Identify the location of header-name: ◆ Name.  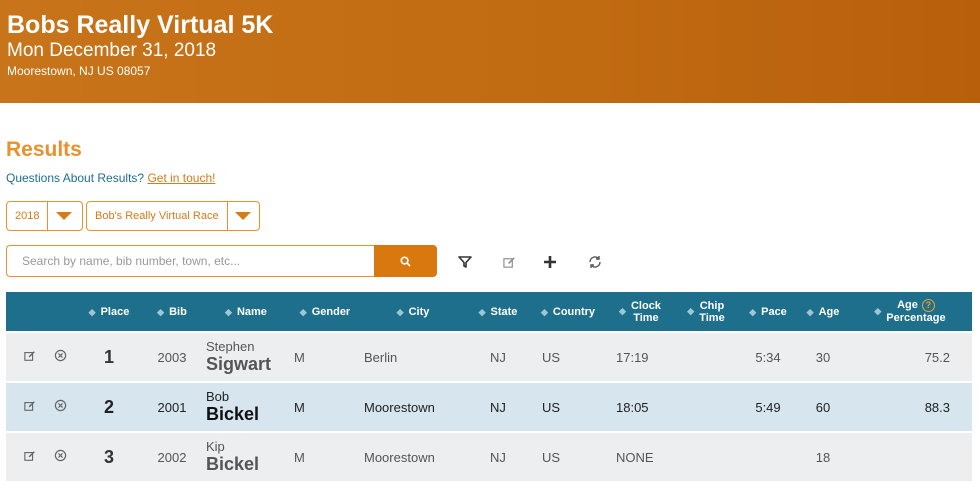
(246, 311).